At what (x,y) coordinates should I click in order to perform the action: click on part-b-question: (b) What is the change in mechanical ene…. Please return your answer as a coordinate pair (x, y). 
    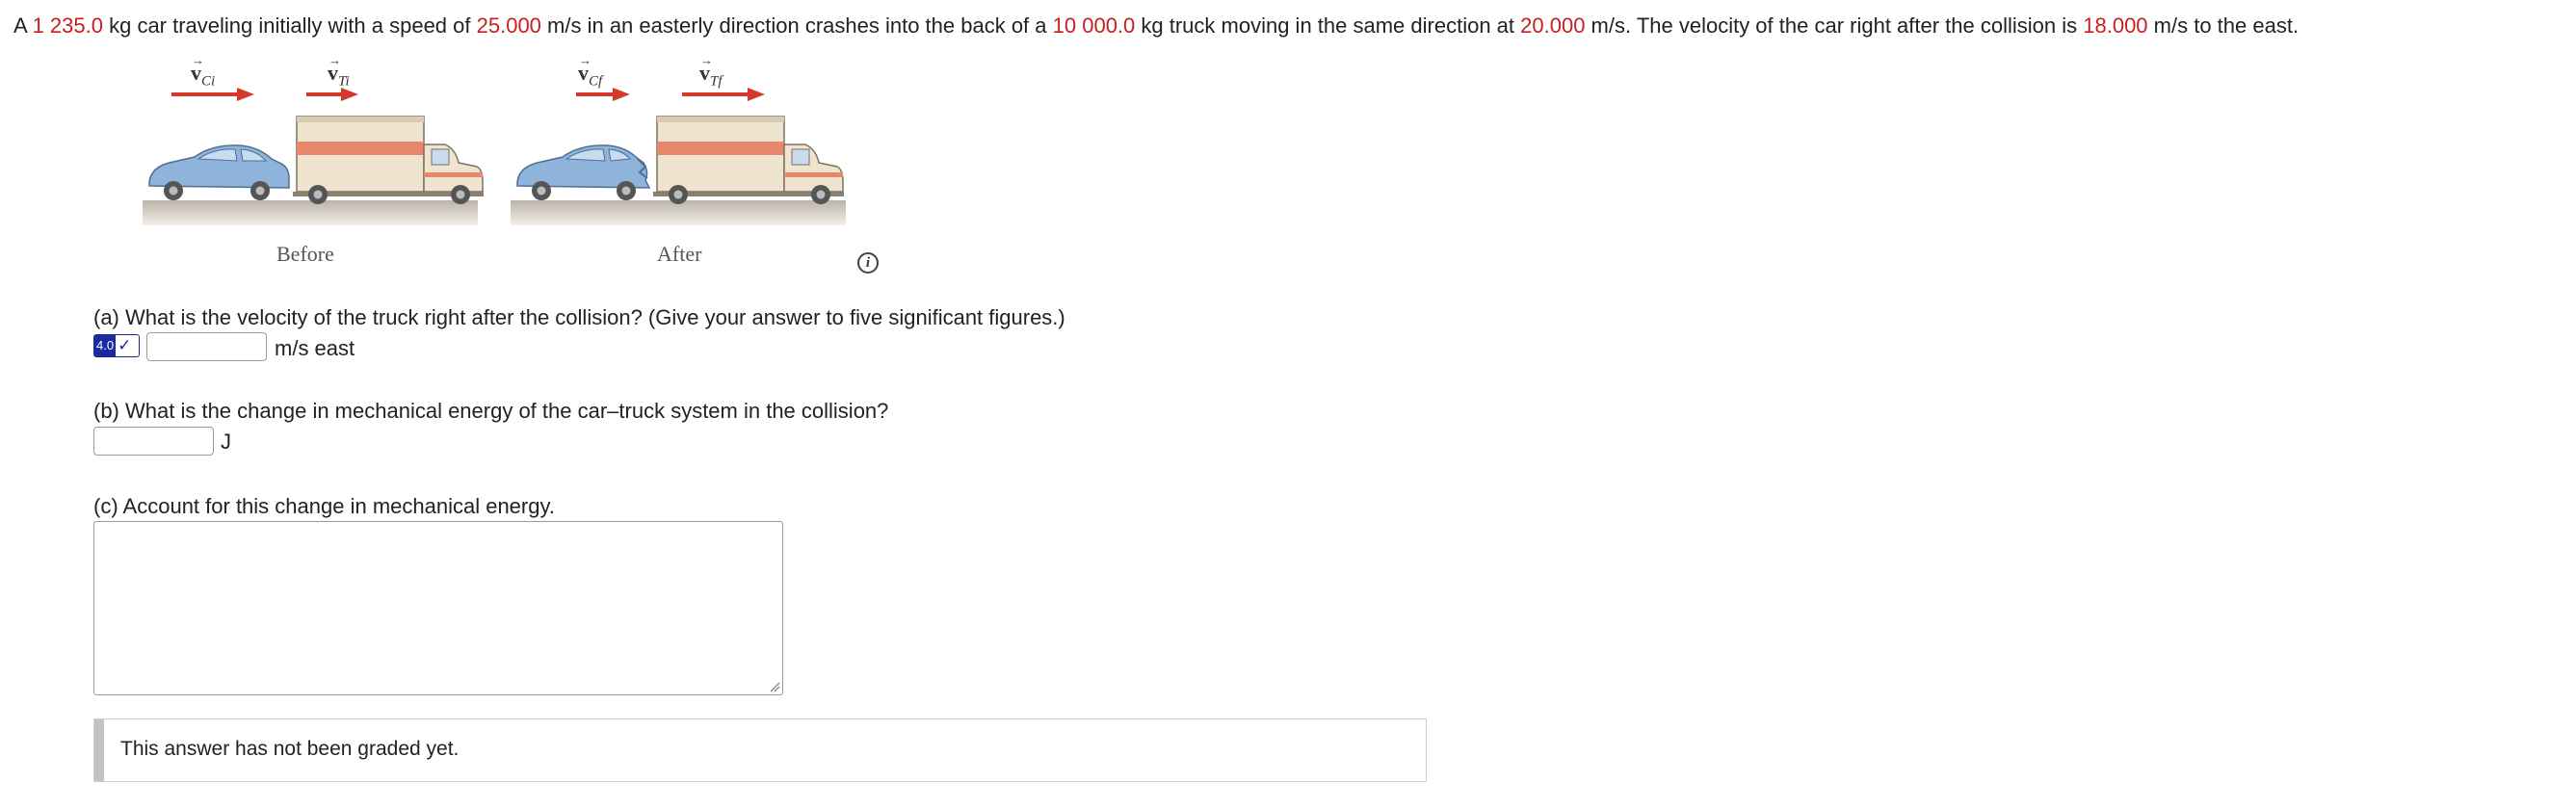
    Looking at the image, I should click on (491, 411).